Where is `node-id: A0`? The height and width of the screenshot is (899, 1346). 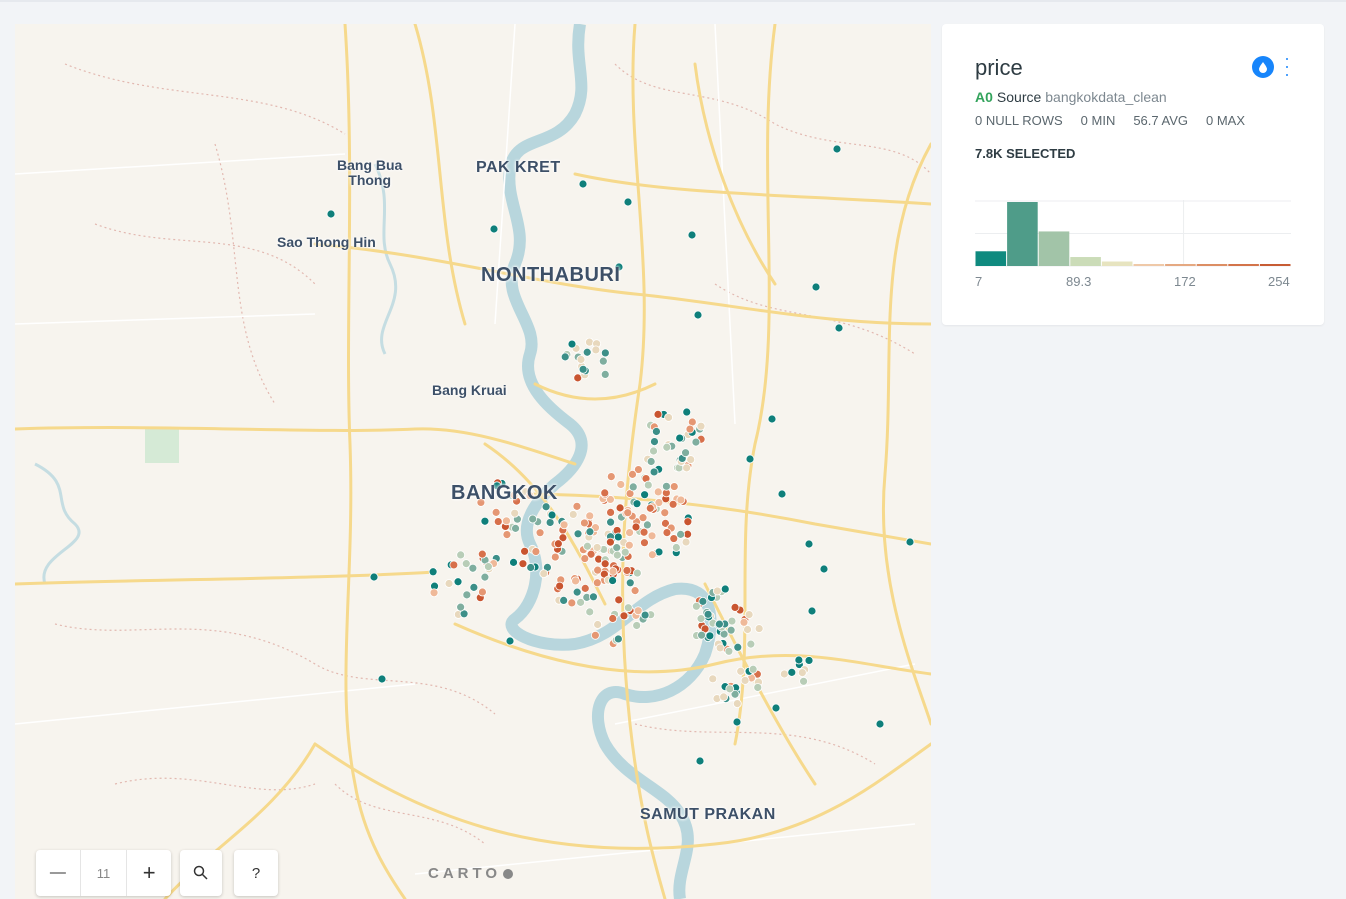 node-id: A0 is located at coordinates (984, 97).